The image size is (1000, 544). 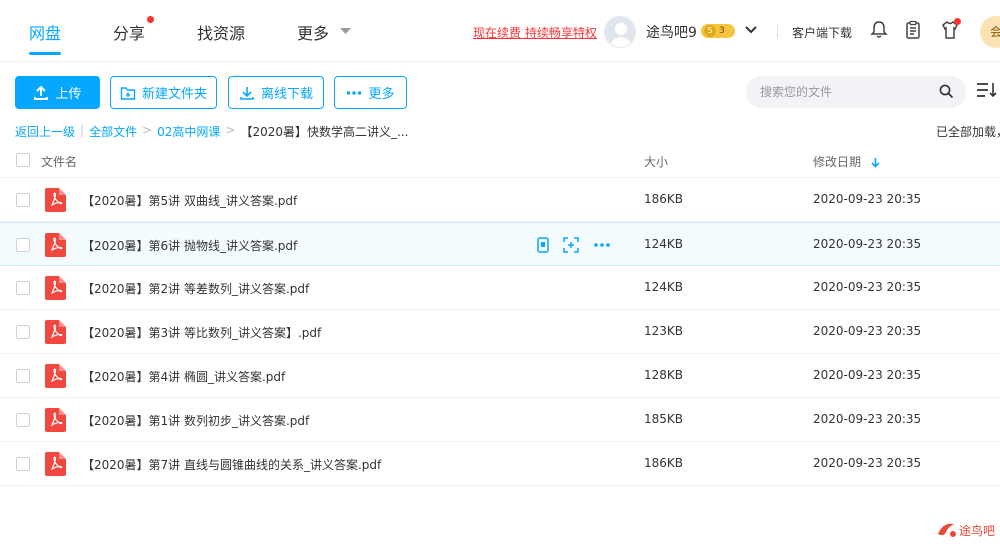 I want to click on tab-netdisk: 网盘, so click(x=45, y=32).